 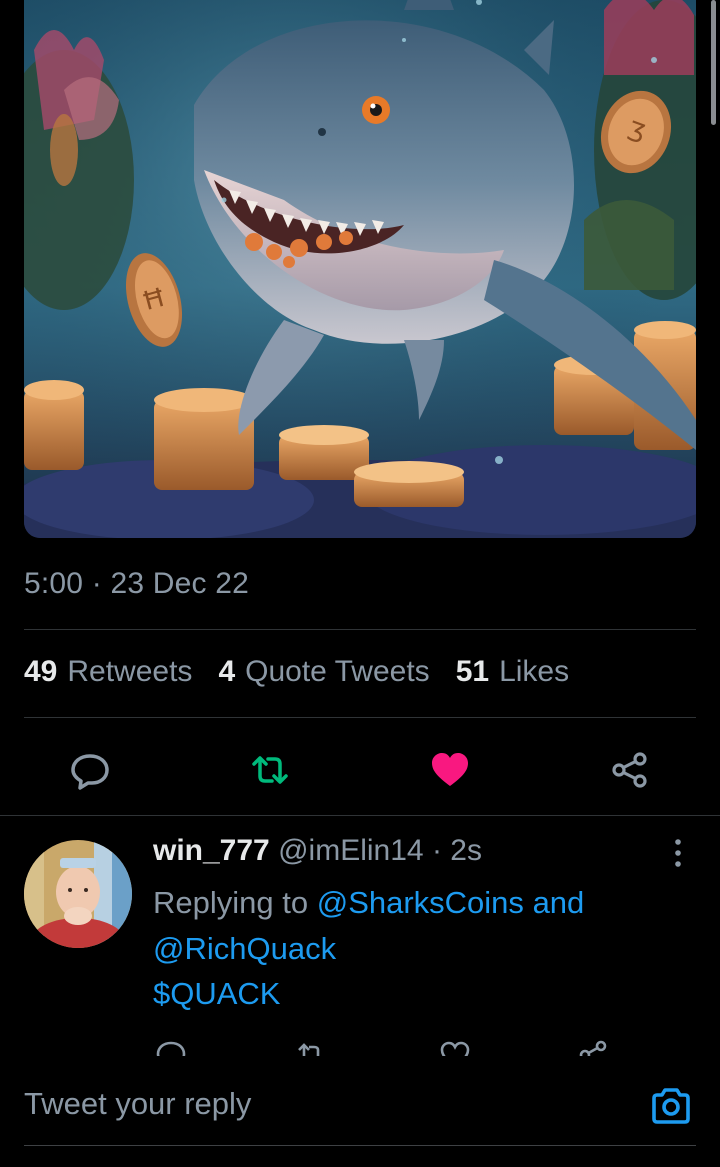 I want to click on reply-handle: @imElin14, so click(x=351, y=850).